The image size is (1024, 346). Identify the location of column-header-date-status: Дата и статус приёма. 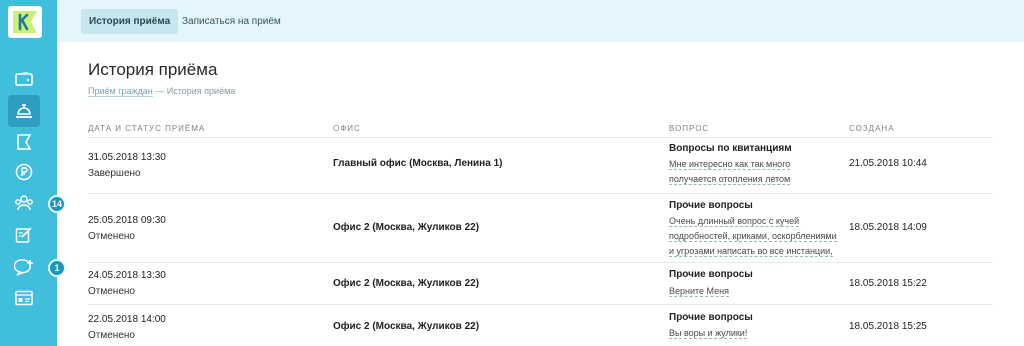
(147, 128).